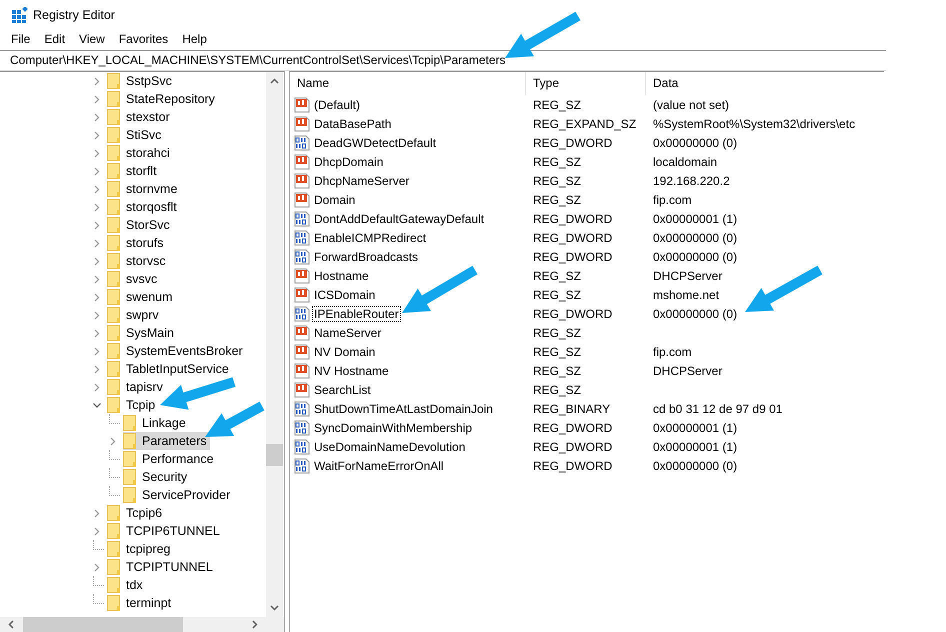  Describe the element at coordinates (362, 180) in the screenshot. I see `value-name: DhcpNameServer` at that location.